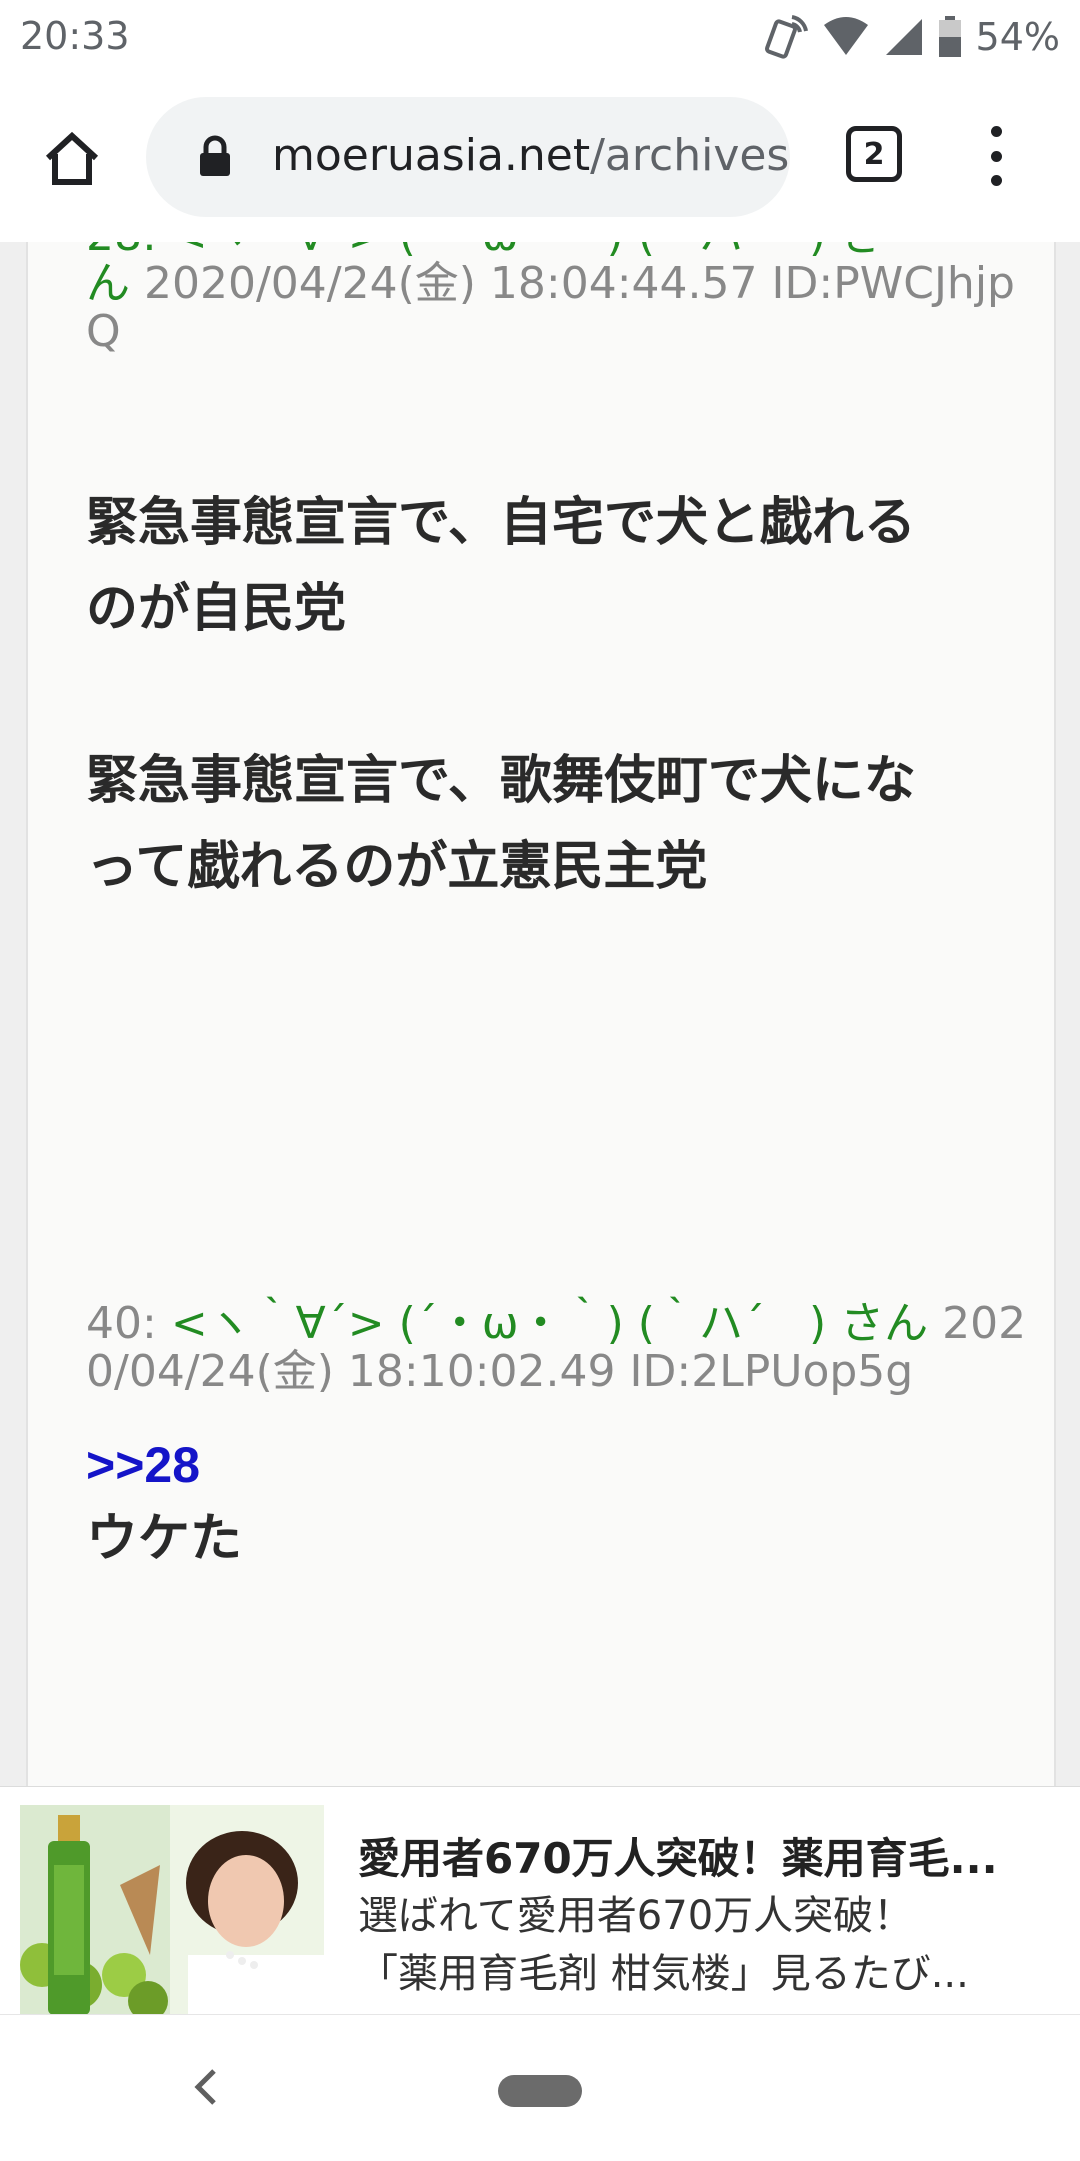  I want to click on post-datetime: 2020/04/24(金) 18:04:44.57, so click(451, 283).